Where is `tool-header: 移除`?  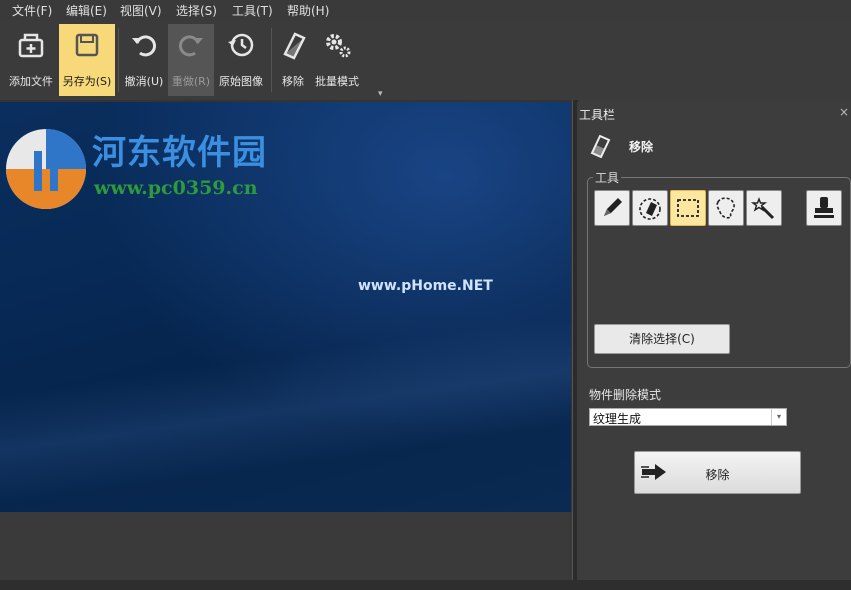
tool-header: 移除 is located at coordinates (714, 146).